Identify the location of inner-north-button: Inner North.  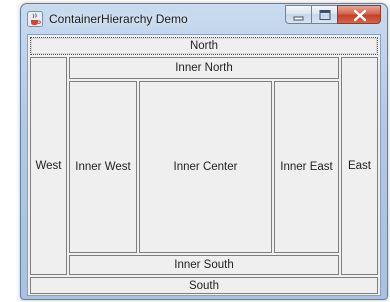
(204, 68).